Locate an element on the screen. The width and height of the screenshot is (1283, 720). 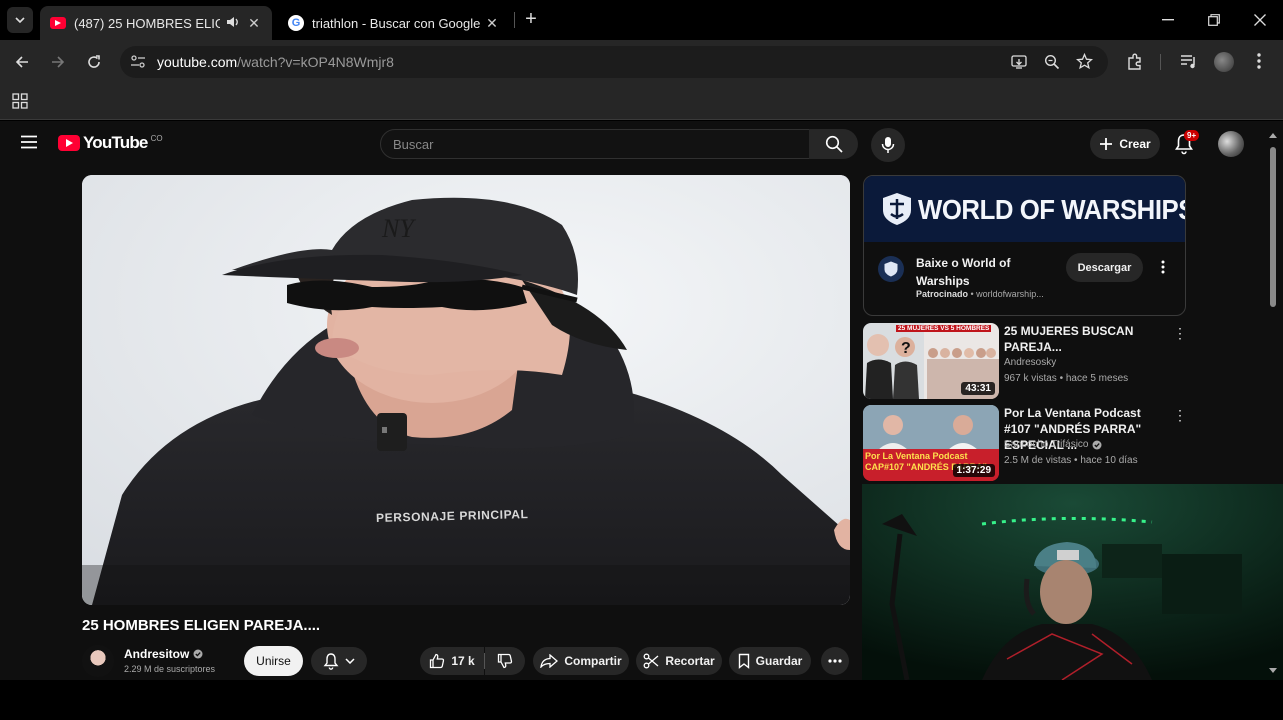
like-count: 17 k is located at coordinates (463, 661).